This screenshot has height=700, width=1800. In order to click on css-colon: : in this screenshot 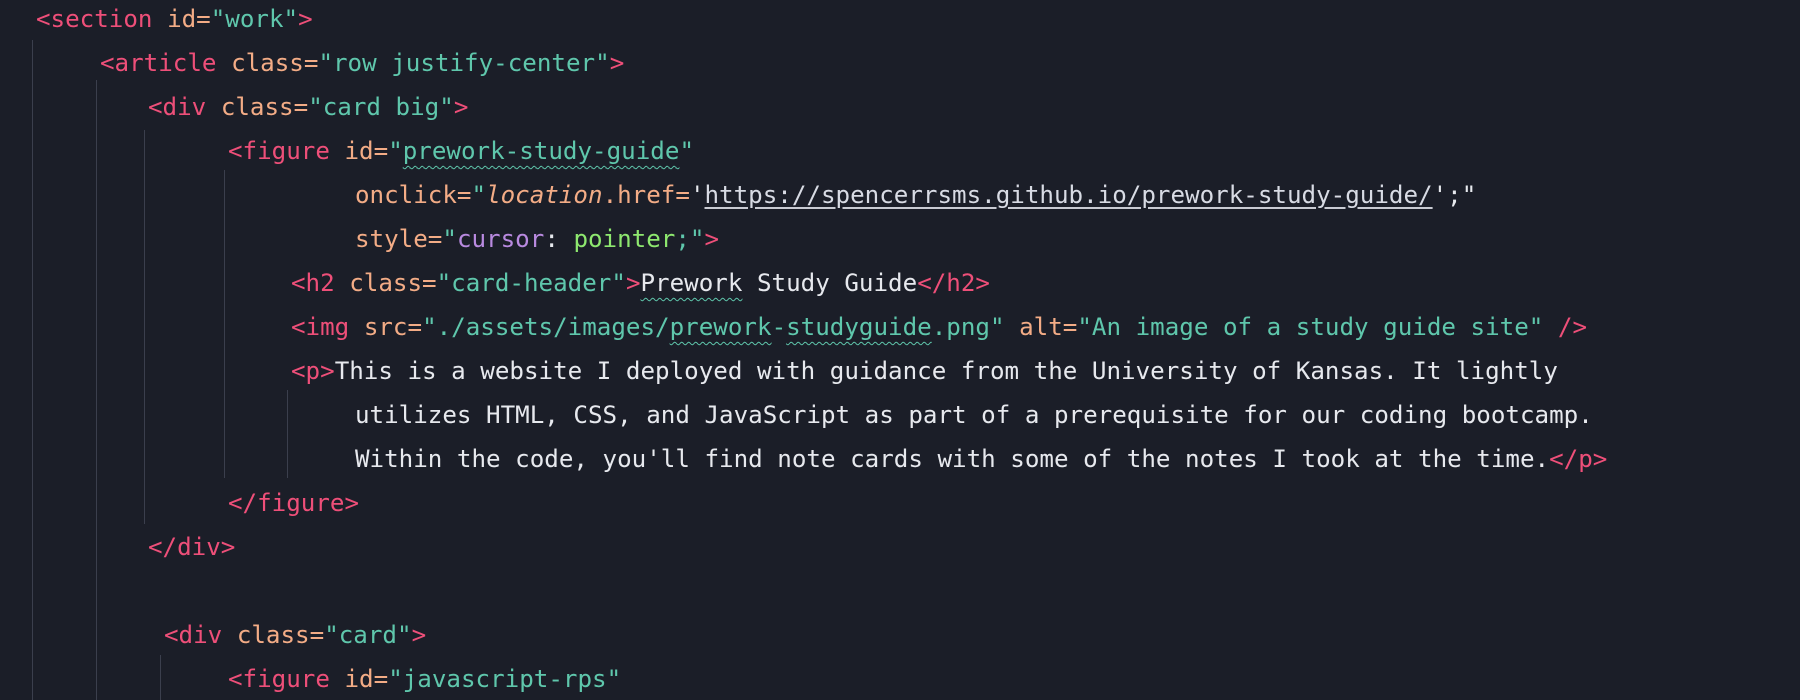, I will do `click(559, 239)`.